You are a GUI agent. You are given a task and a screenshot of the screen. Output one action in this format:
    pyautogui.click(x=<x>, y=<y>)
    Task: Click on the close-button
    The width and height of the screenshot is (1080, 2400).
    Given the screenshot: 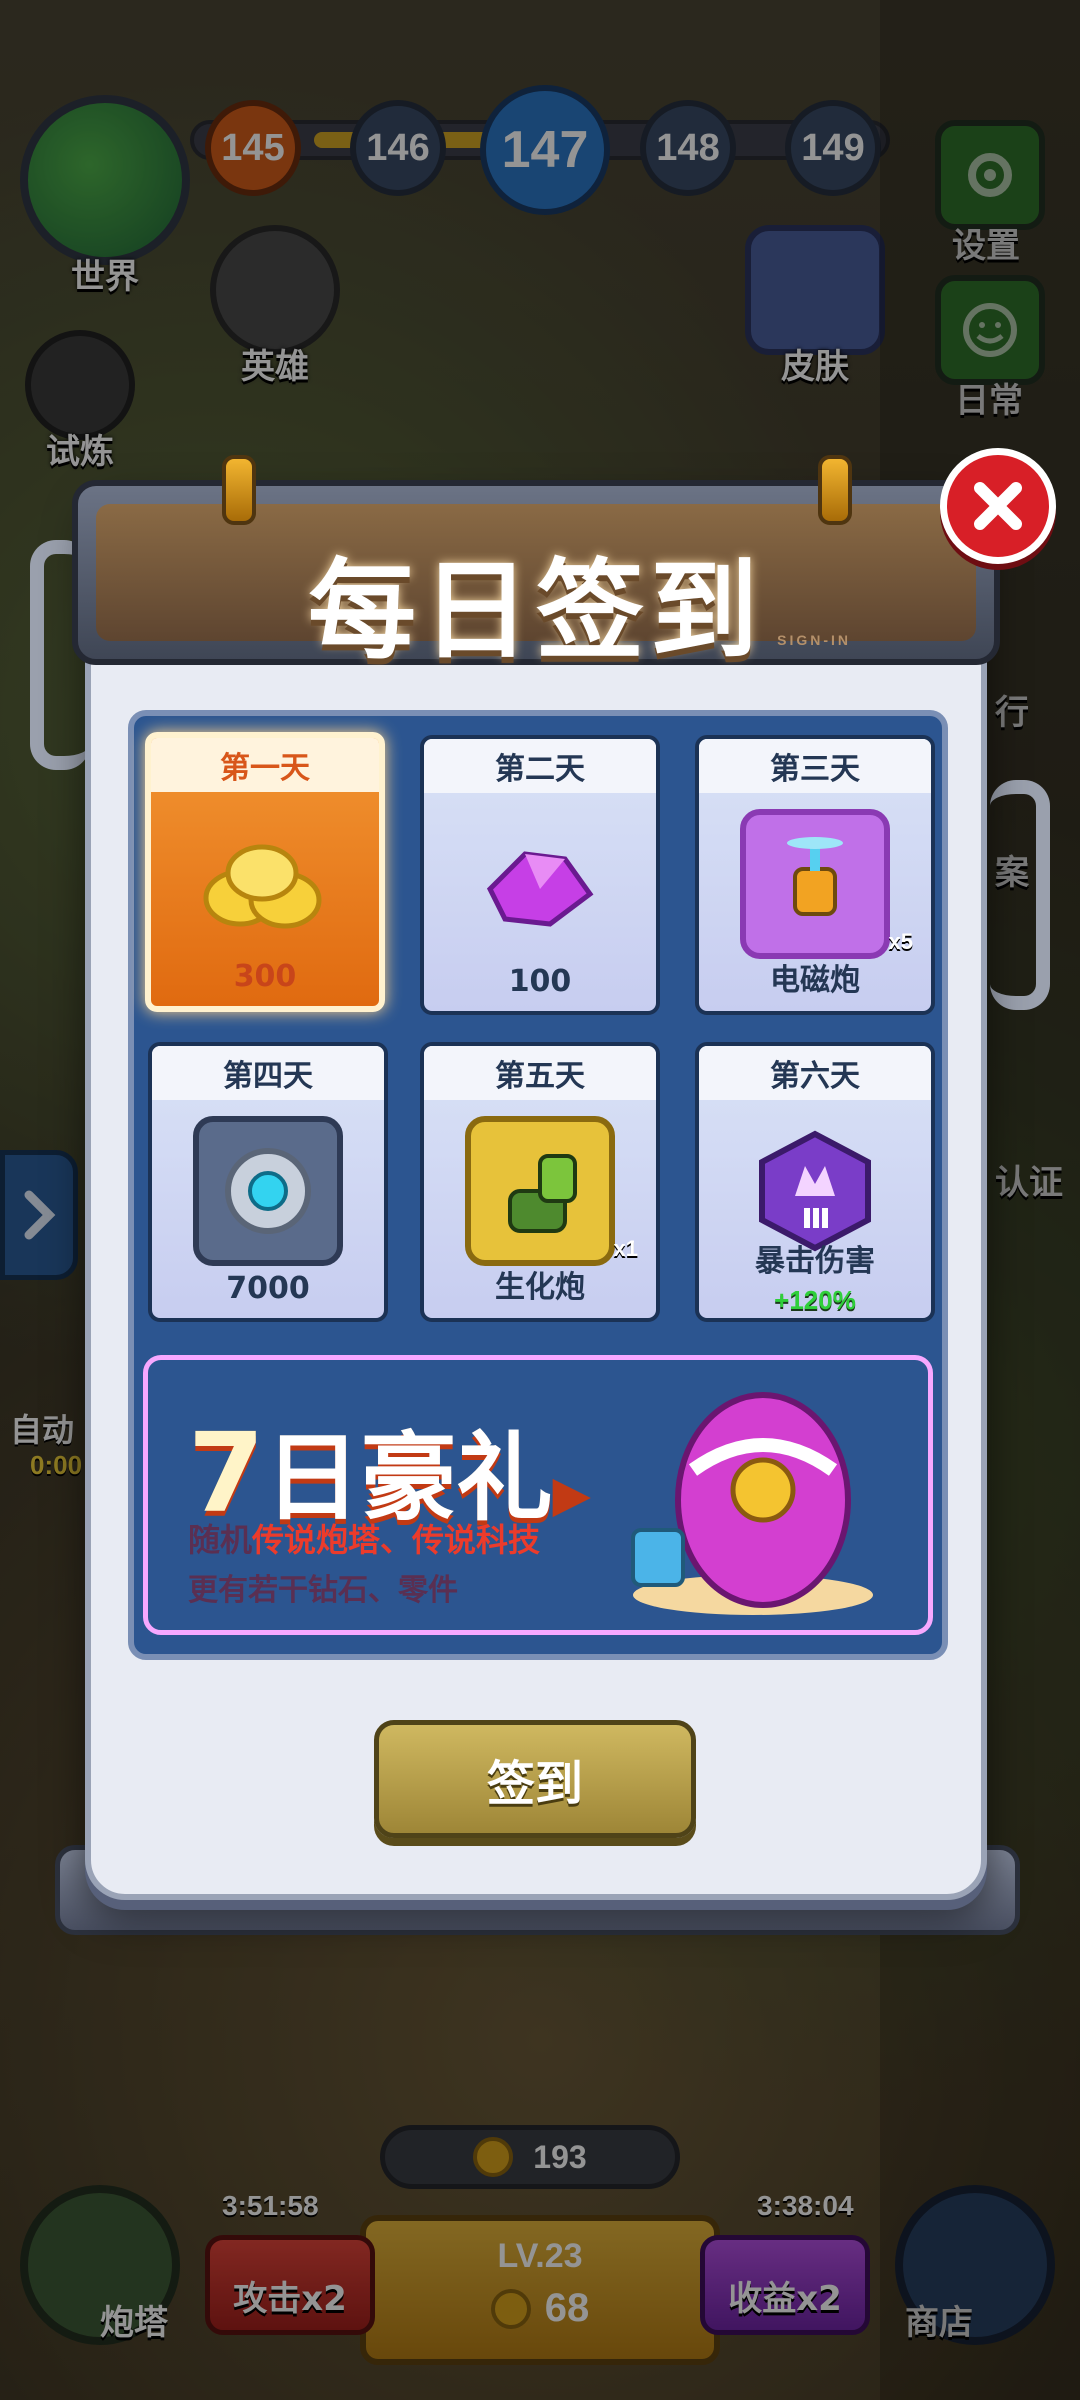 What is the action you would take?
    pyautogui.click(x=998, y=506)
    